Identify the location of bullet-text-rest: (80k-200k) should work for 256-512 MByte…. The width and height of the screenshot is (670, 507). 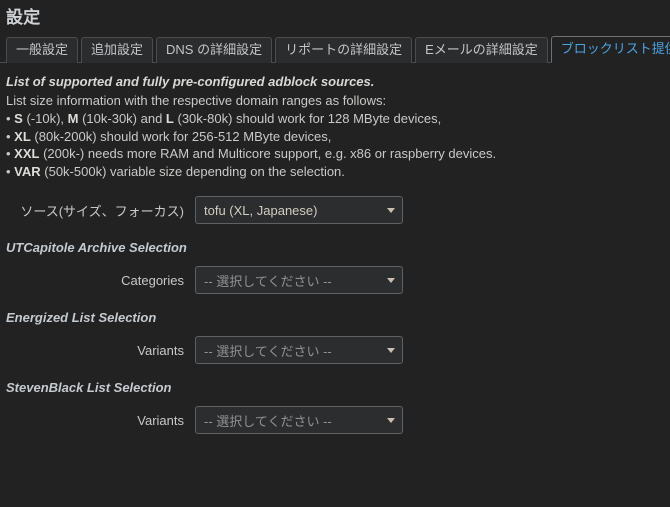
(181, 136).